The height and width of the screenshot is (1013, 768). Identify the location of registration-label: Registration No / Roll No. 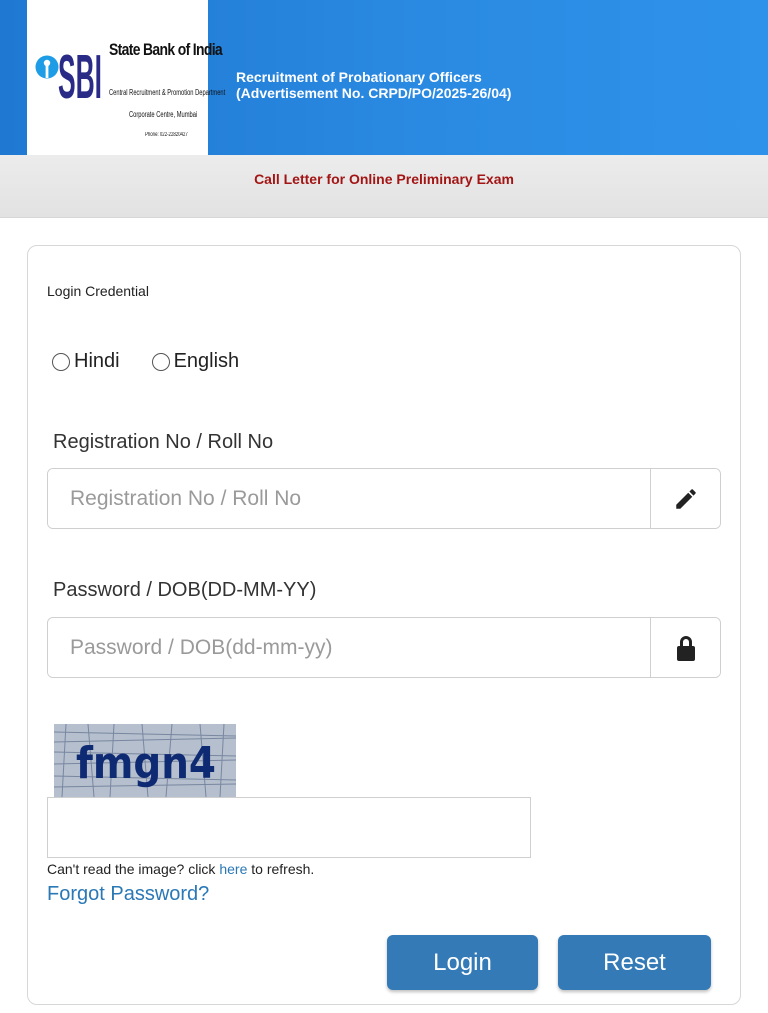
(163, 442).